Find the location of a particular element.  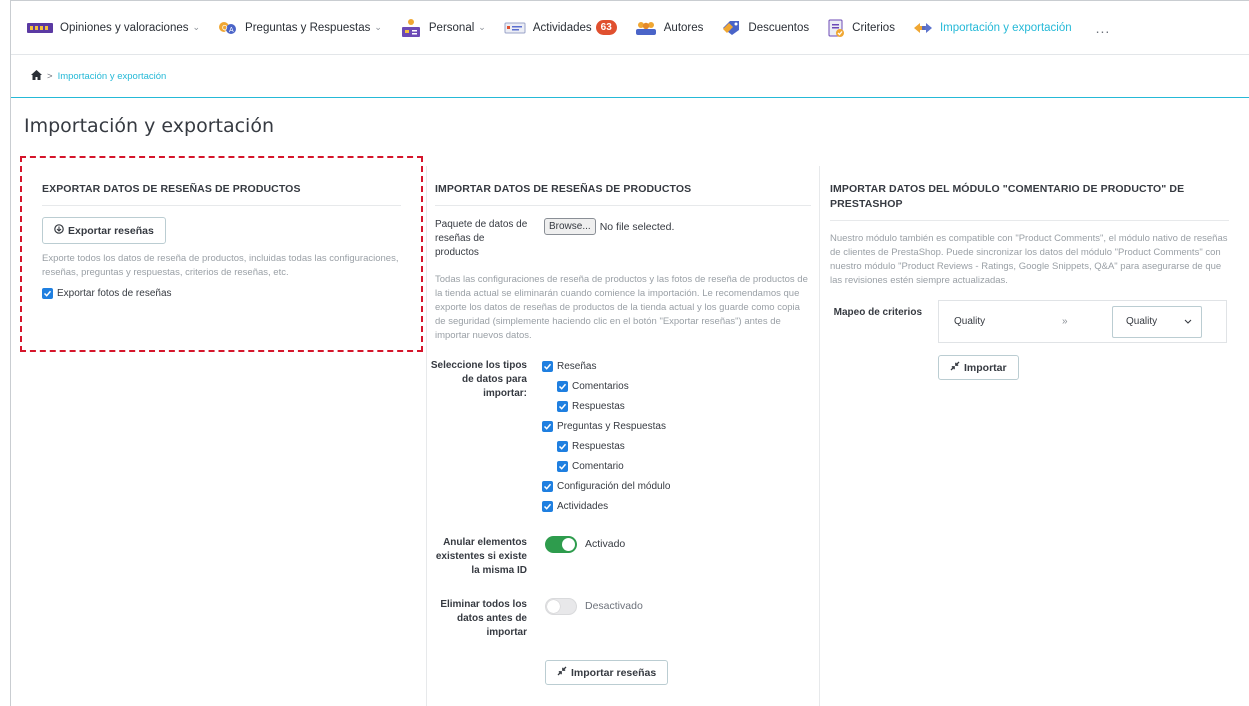

svg-text: Q is located at coordinates (225, 28).